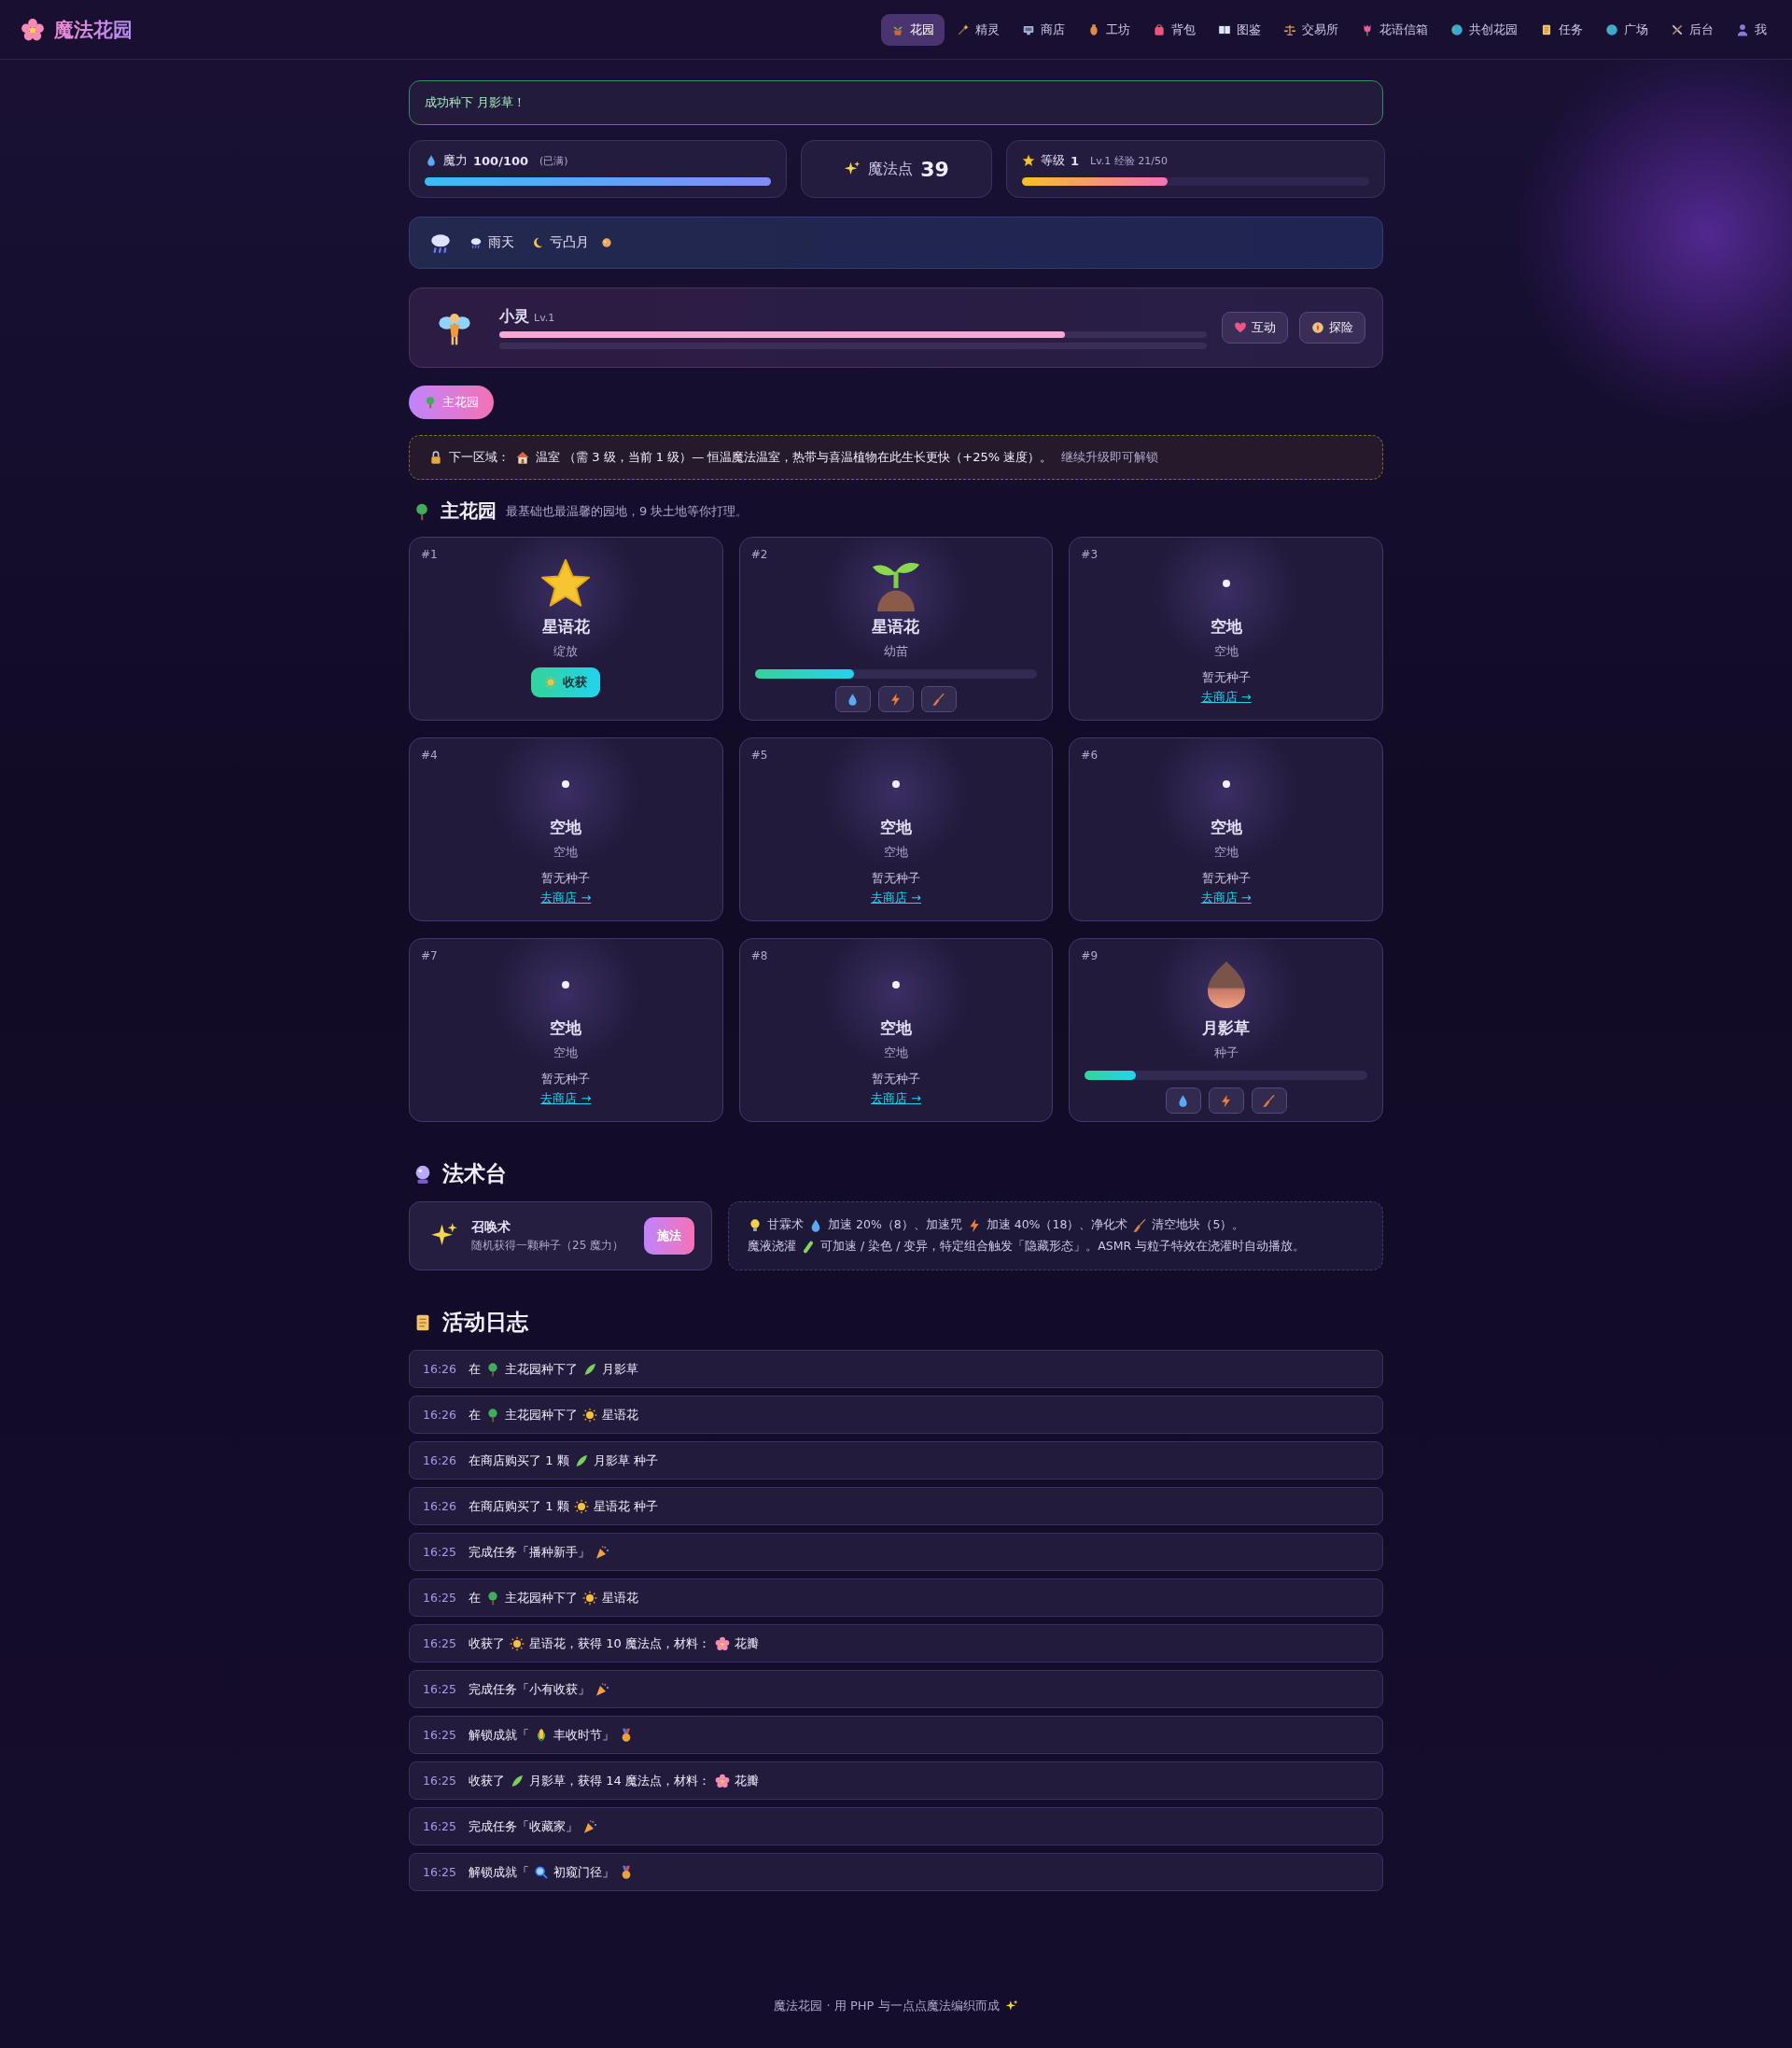 This screenshot has height=2048, width=1792. What do you see at coordinates (1677, 29) in the screenshot?
I see `tools-icon` at bounding box center [1677, 29].